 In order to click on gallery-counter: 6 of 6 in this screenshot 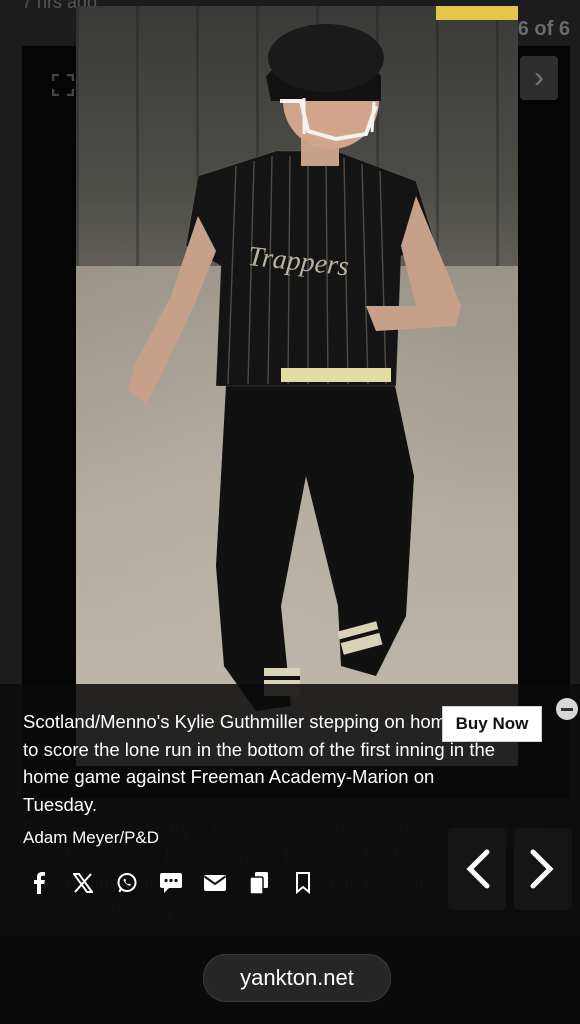, I will do `click(543, 29)`.